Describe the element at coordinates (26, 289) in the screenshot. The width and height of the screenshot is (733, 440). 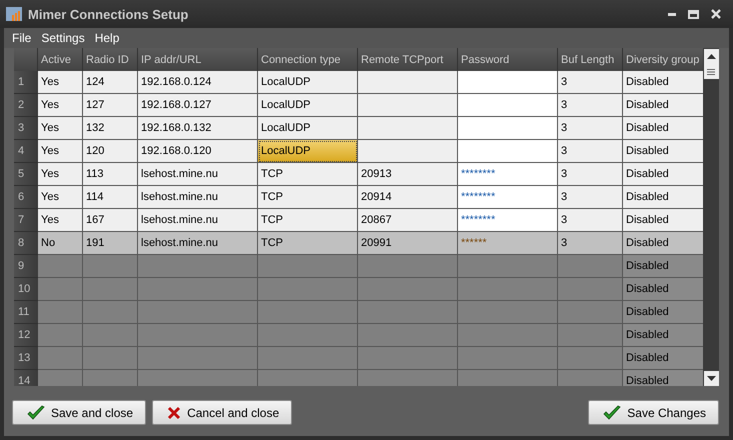
I see `row-header: 10` at that location.